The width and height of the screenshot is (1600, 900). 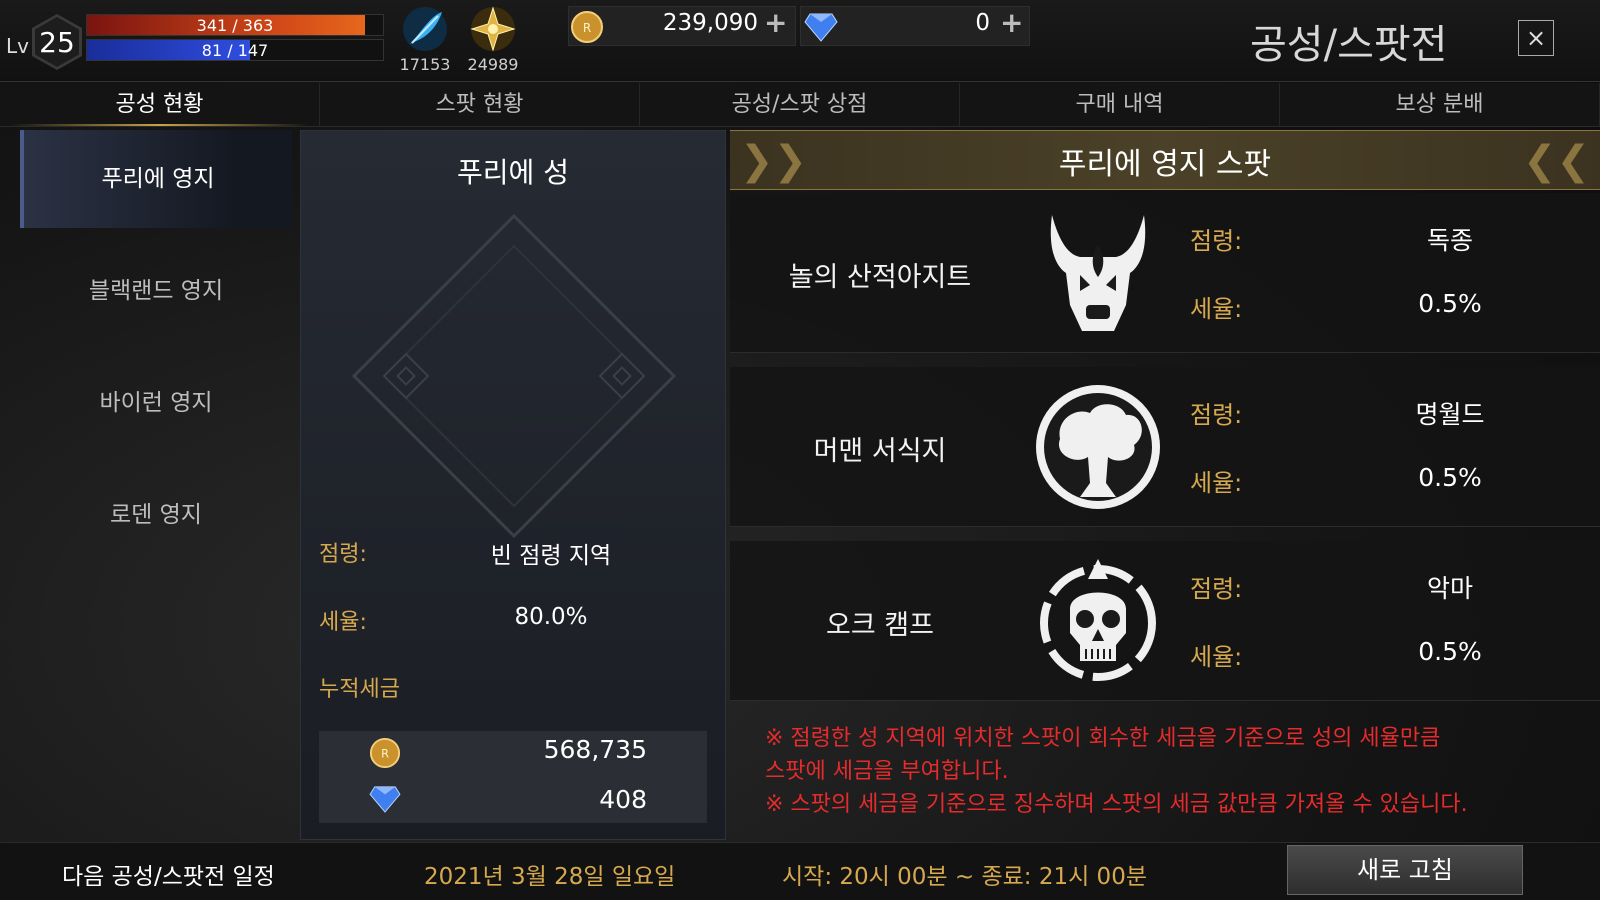 I want to click on tax-rate-label: 세율:, so click(x=343, y=622).